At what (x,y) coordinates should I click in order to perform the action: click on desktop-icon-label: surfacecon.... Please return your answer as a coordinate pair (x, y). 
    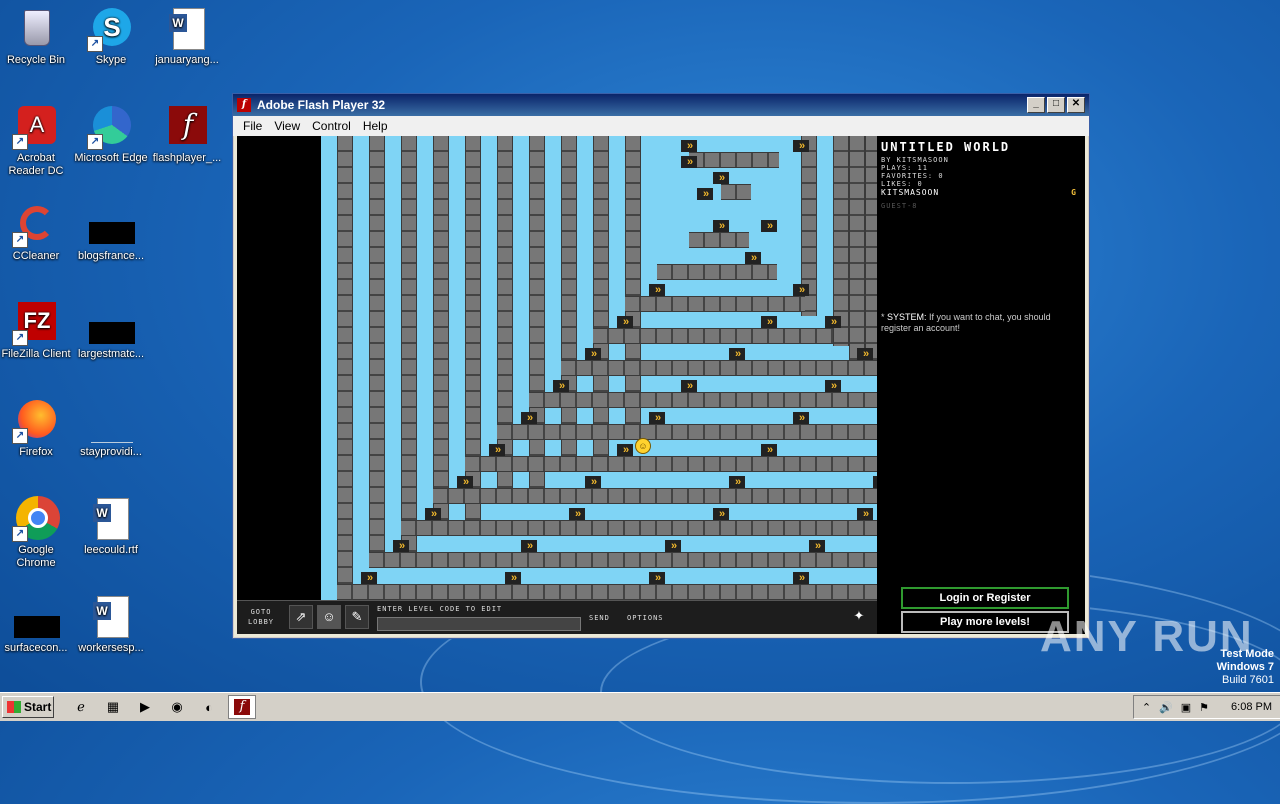
    Looking at the image, I should click on (36, 648).